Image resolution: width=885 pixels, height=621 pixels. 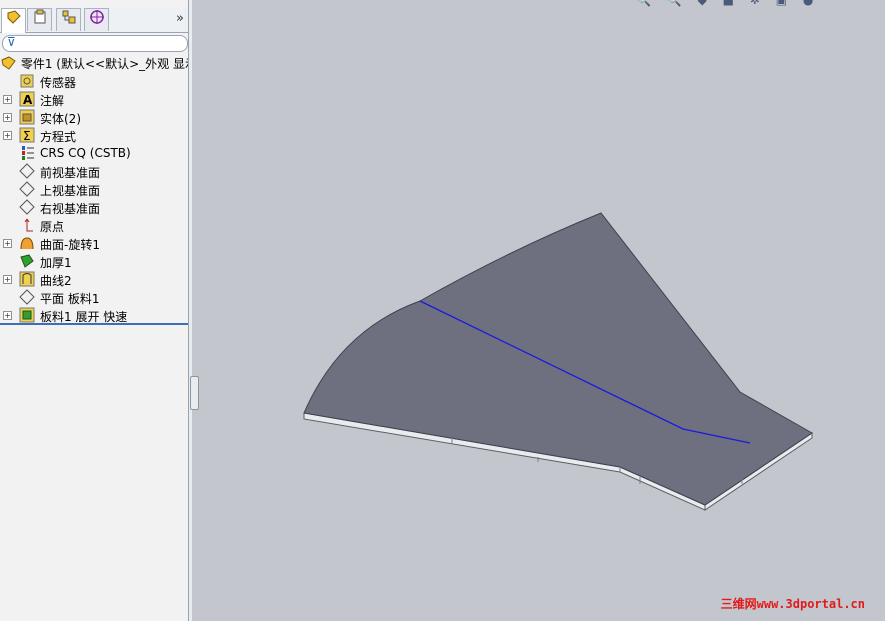 What do you see at coordinates (27, 279) in the screenshot?
I see `curve-icon` at bounding box center [27, 279].